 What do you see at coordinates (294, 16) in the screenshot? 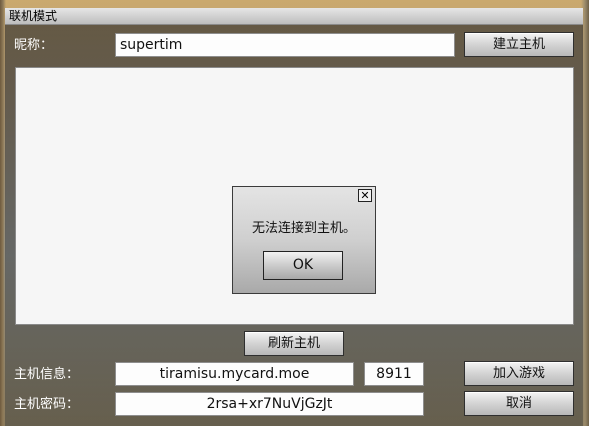
I see `window-title: 联机模式` at bounding box center [294, 16].